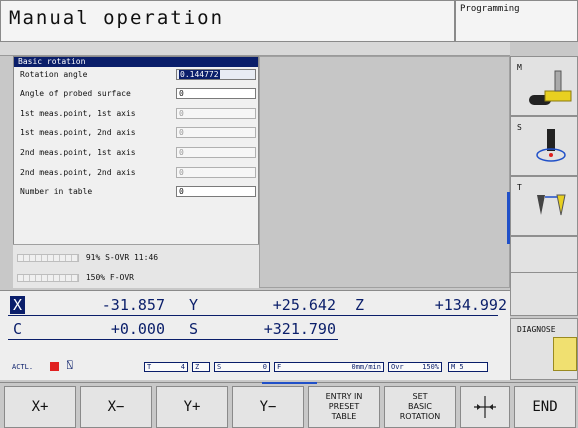  I want to click on tool-softkey: T, so click(544, 206).